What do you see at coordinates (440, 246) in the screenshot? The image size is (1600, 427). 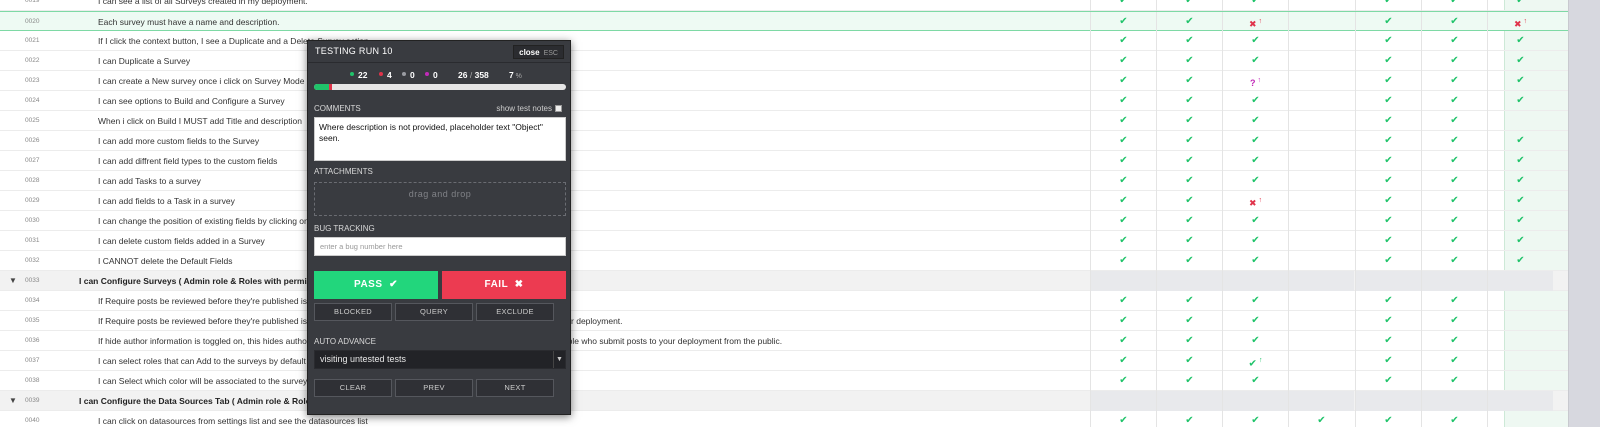 I see `bug-number-input: enter a bug number here` at bounding box center [440, 246].